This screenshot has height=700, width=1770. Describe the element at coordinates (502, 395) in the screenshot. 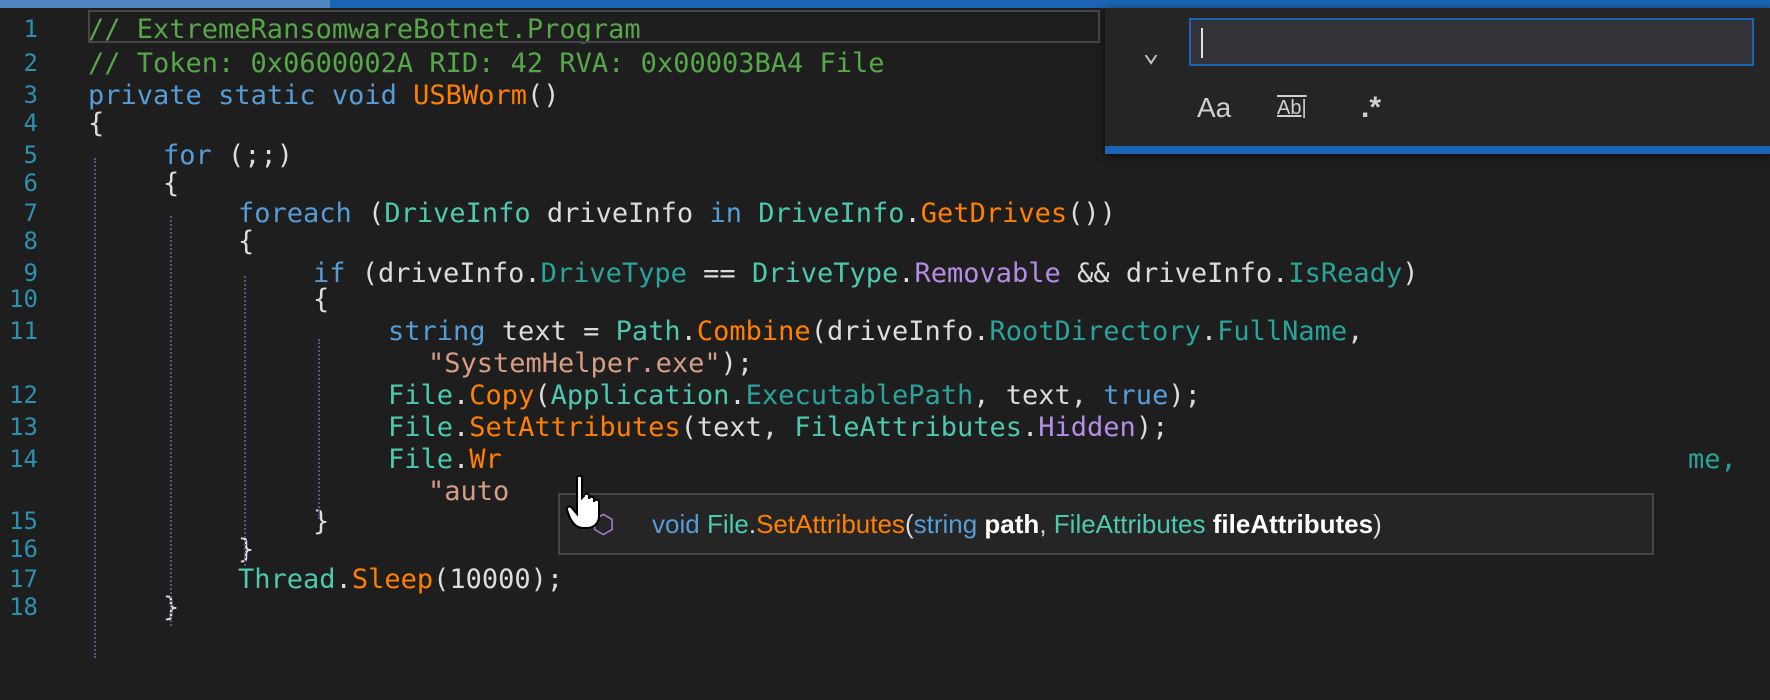

I see `code-token: Copy` at that location.